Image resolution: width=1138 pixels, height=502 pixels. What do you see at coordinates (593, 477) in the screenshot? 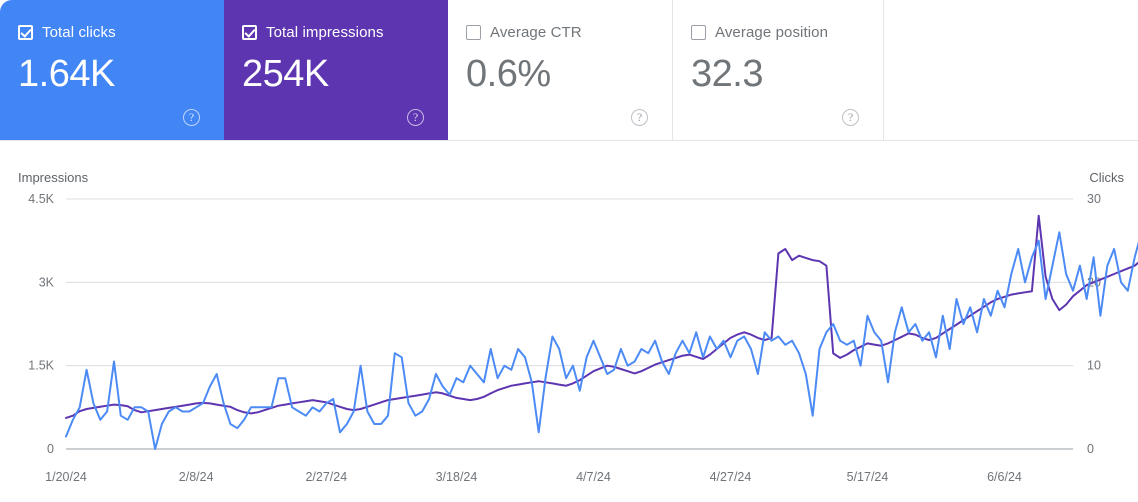
I see `x-axis-tick: 4/7/24` at bounding box center [593, 477].